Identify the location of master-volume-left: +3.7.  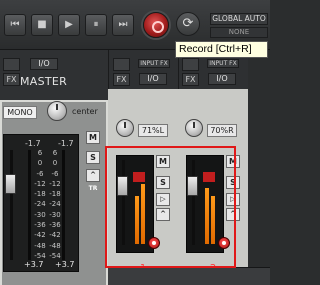
(34, 264).